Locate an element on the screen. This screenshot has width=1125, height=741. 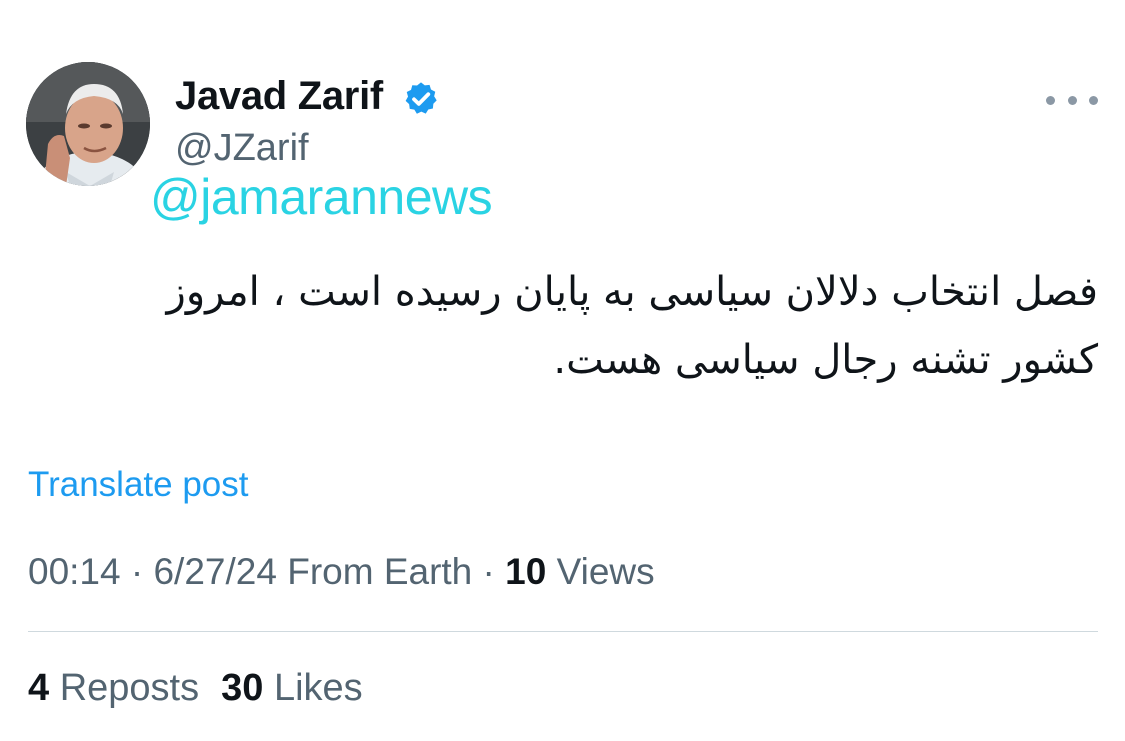
more-options-icon is located at coordinates (1072, 100).